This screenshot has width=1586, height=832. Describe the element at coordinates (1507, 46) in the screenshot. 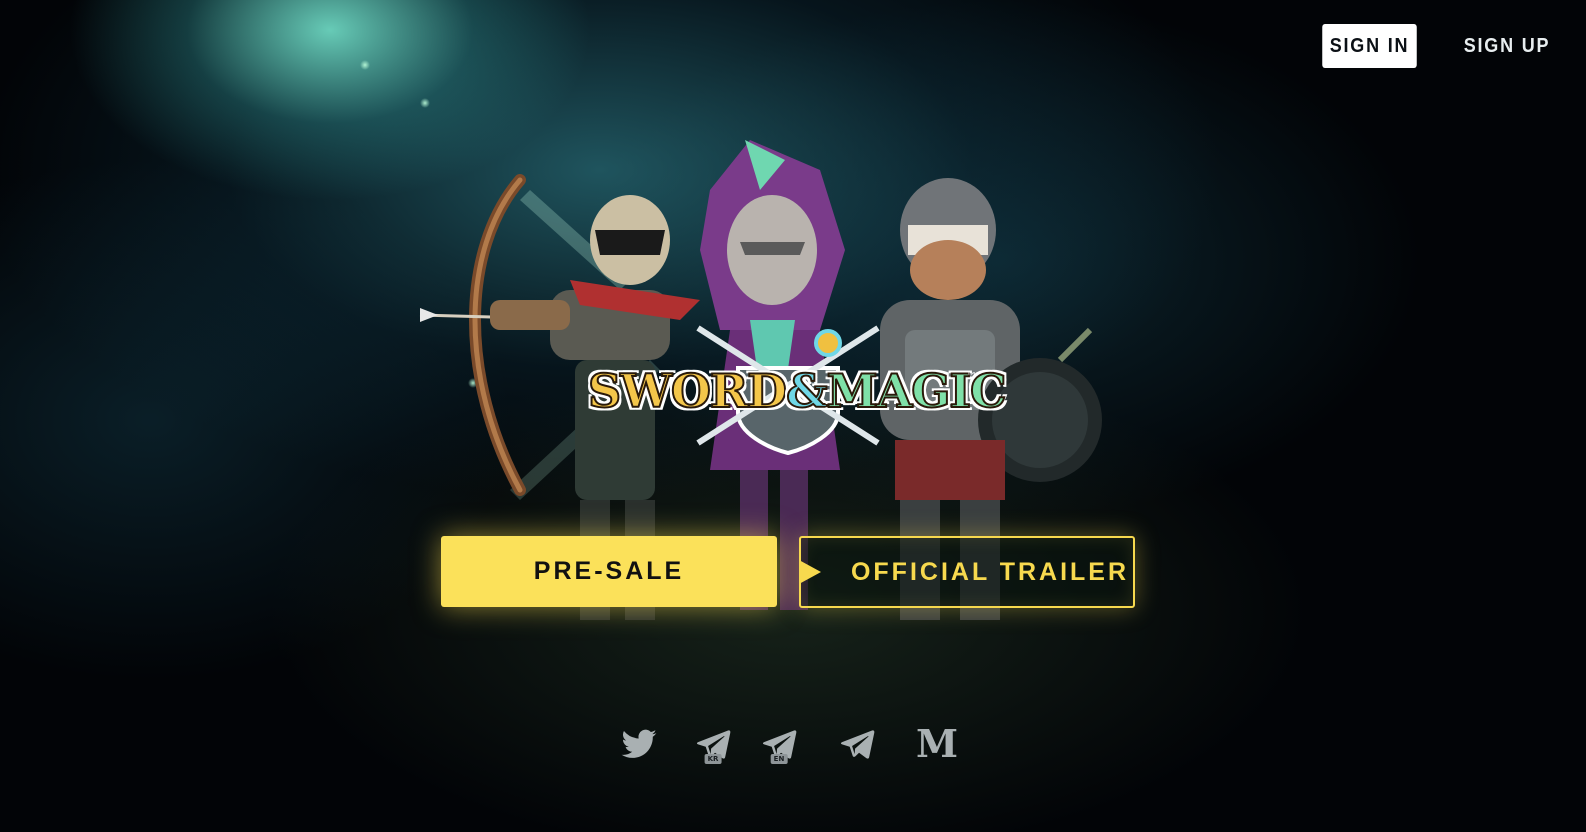

I see `sign-up-button: SIGN UP` at that location.